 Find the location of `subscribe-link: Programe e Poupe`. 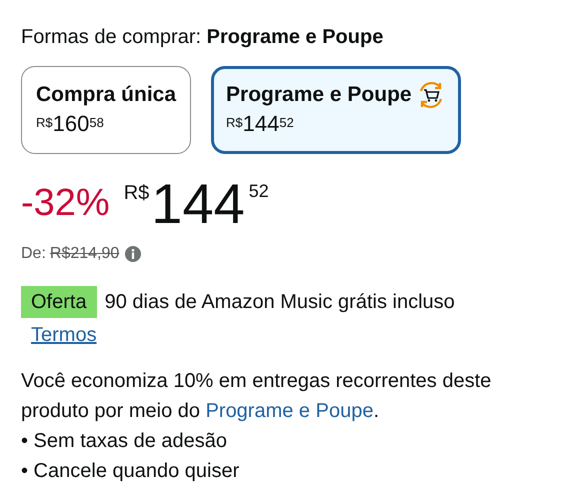

subscribe-link: Programe e Poupe is located at coordinates (290, 411).